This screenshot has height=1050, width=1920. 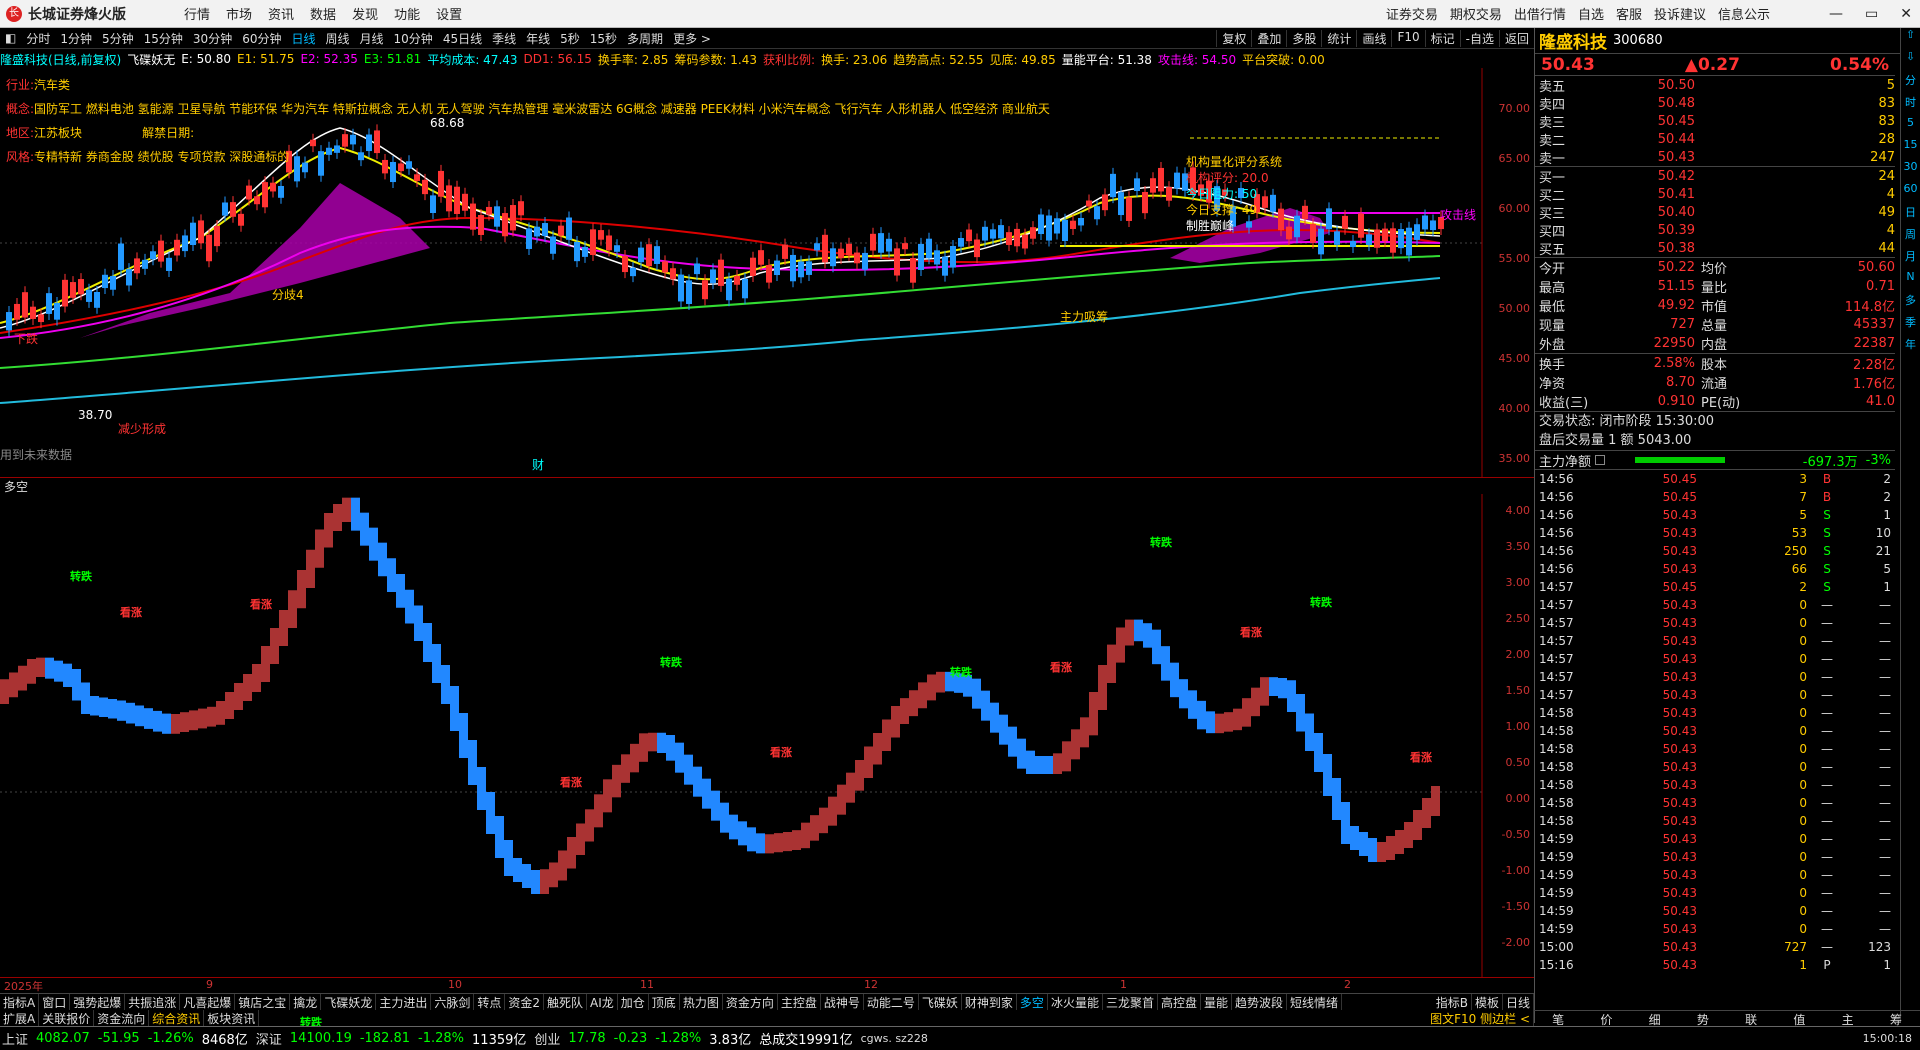 What do you see at coordinates (261, 38) in the screenshot?
I see `period-tab: 60分钟` at bounding box center [261, 38].